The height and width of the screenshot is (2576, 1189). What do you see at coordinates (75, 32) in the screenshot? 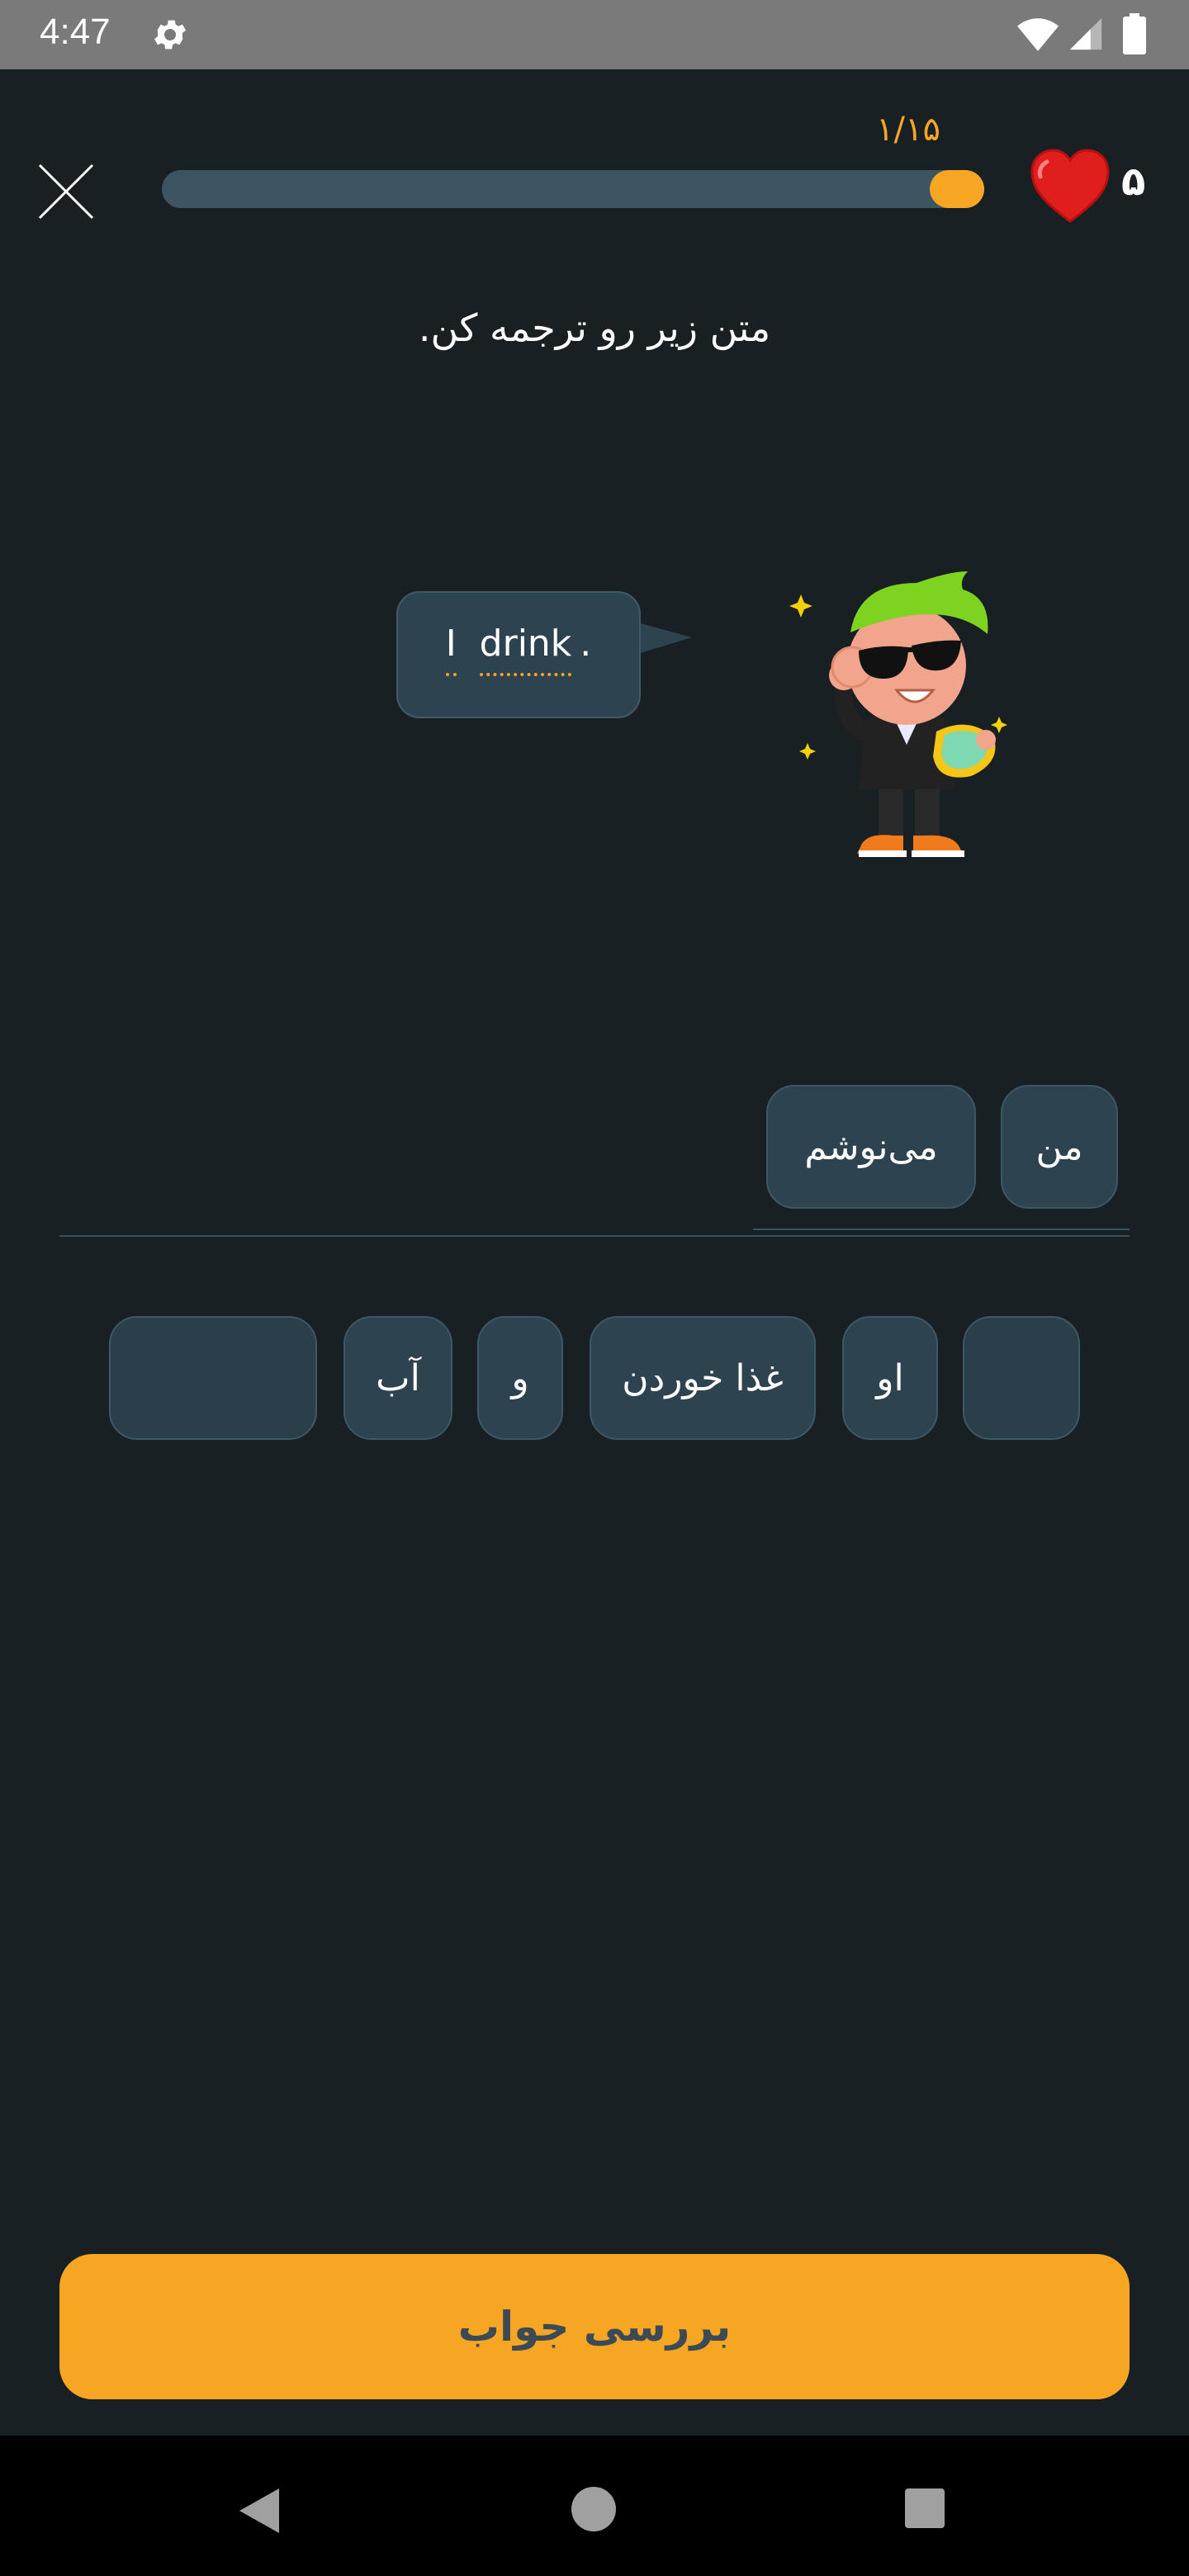
I see `status-time: 4:47` at bounding box center [75, 32].